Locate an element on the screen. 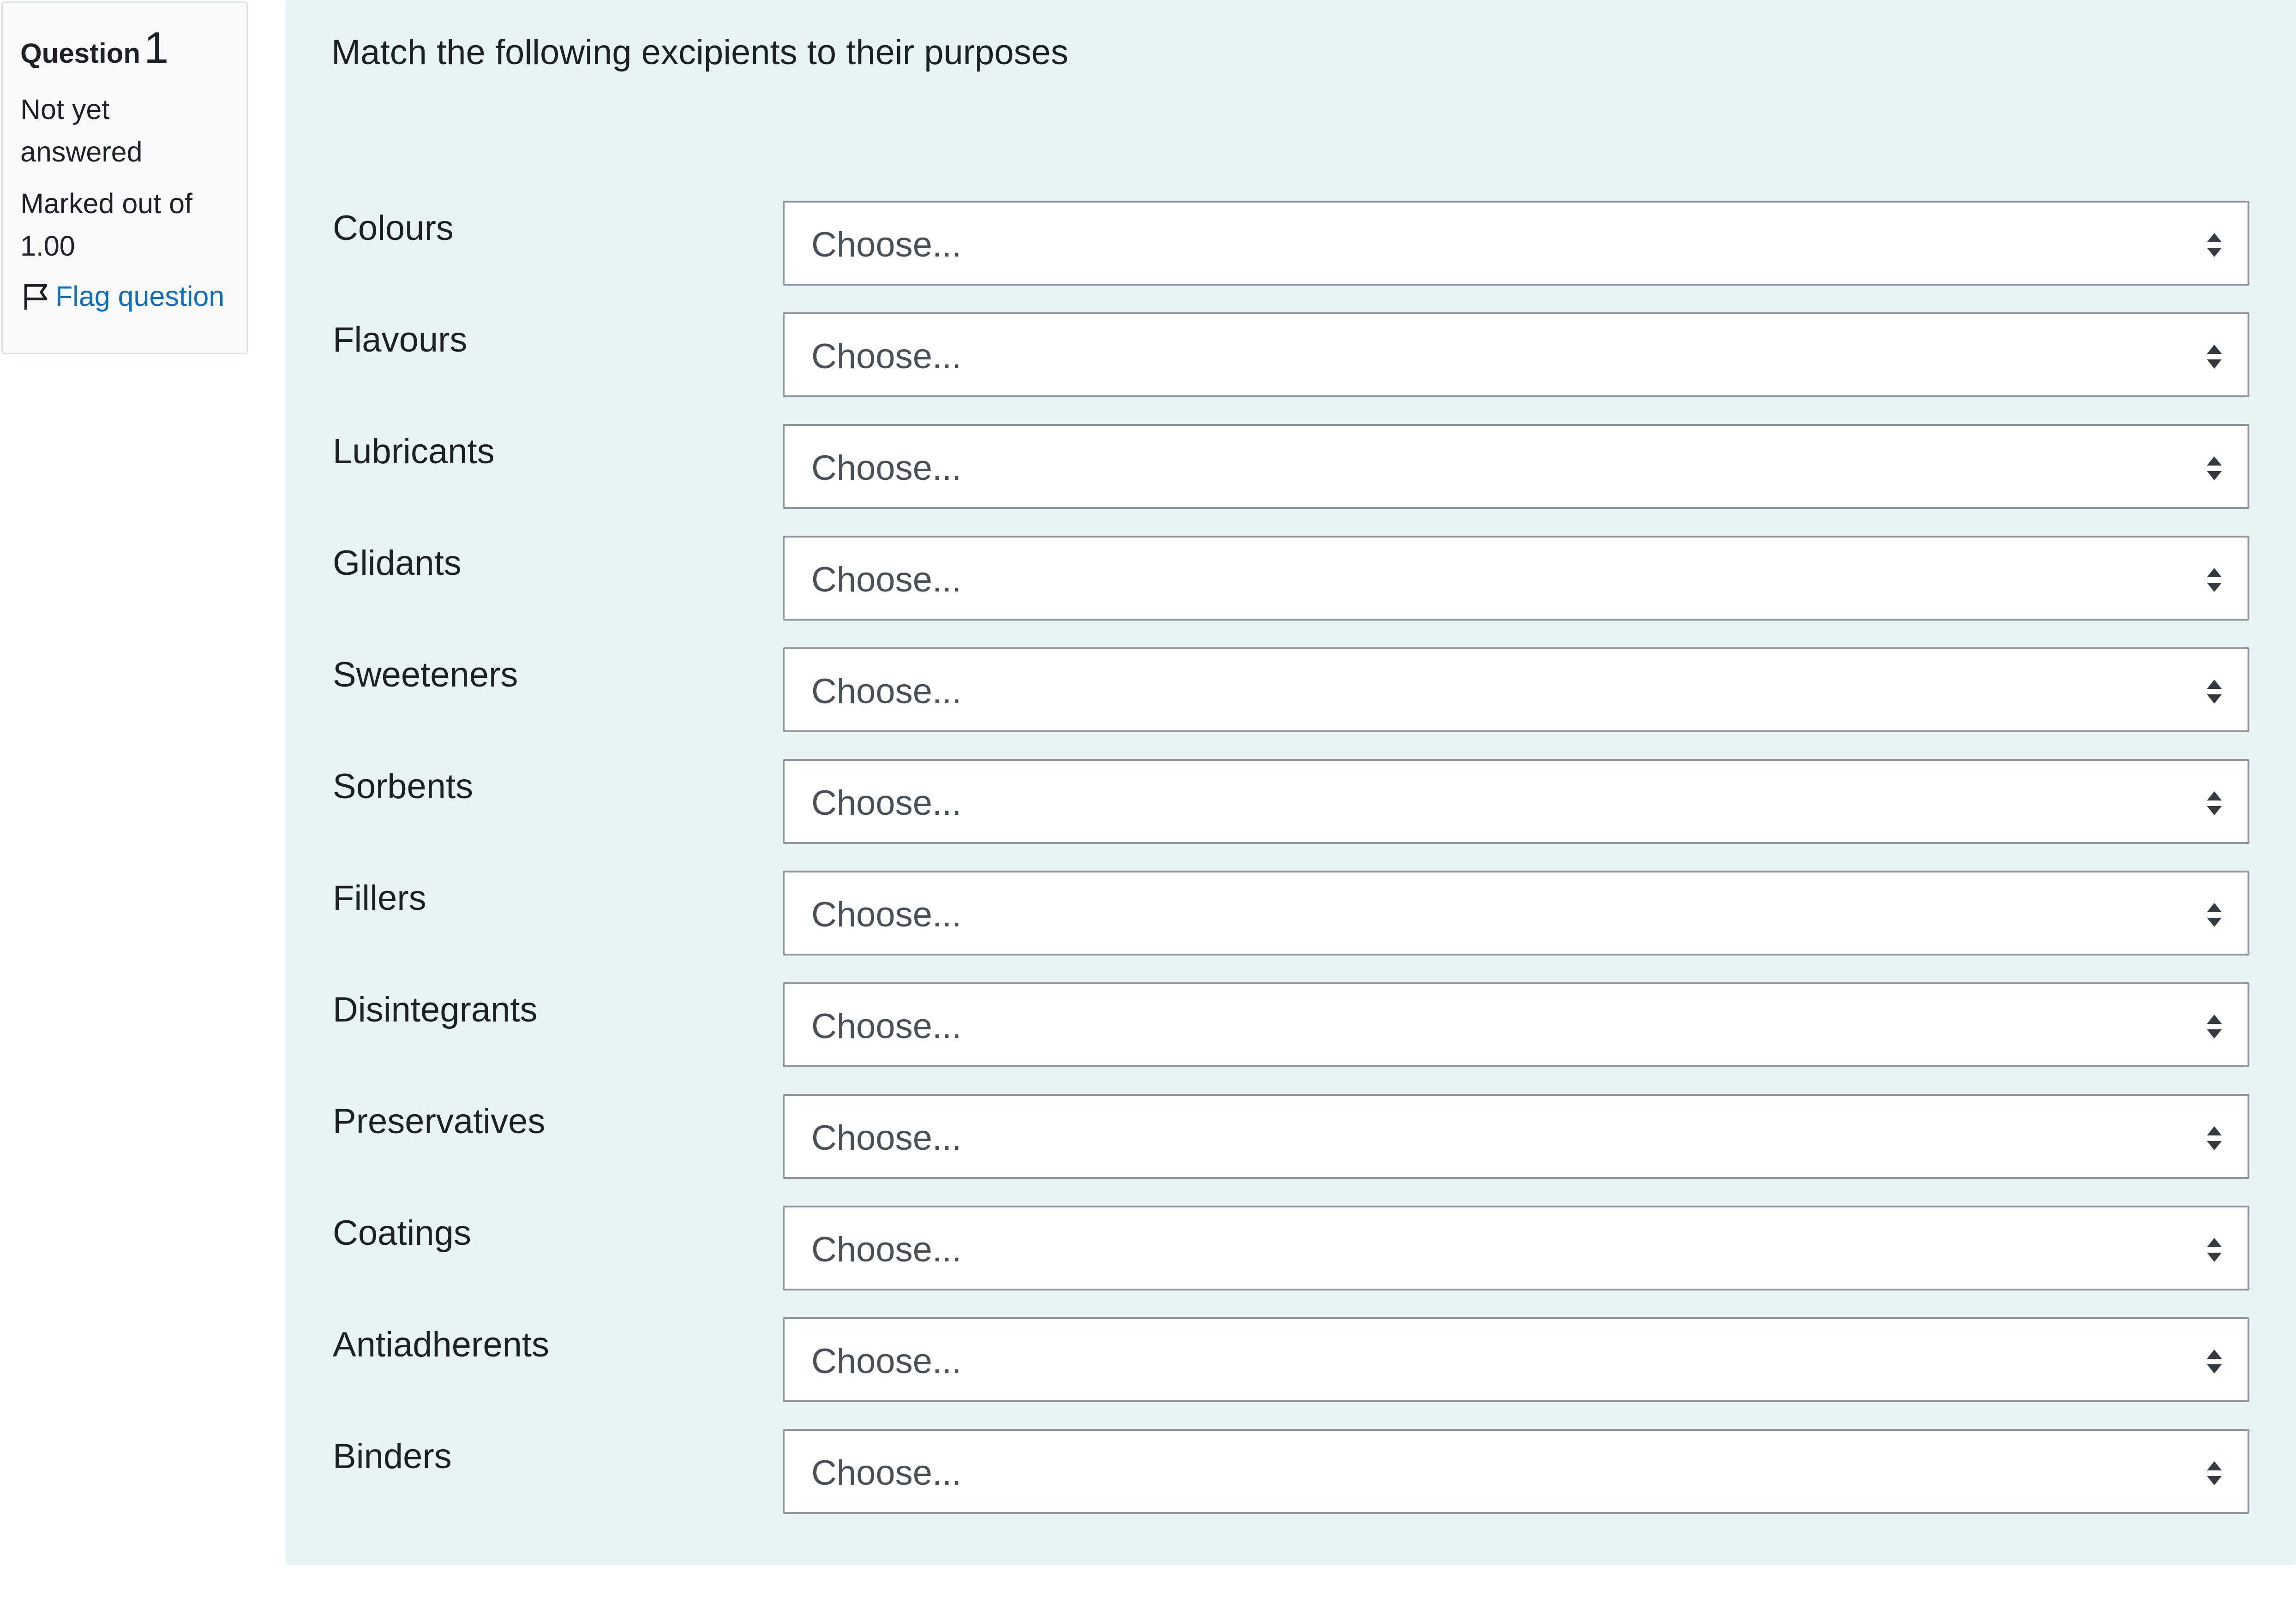  match-row-label: Lubricants is located at coordinates (414, 451).